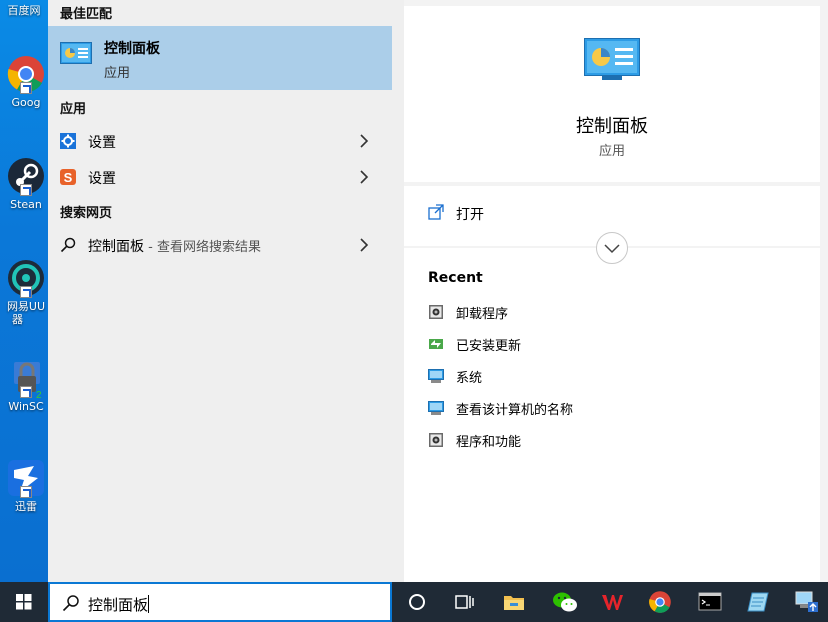 The image size is (828, 622). I want to click on xunlei-icon, so click(26, 478).